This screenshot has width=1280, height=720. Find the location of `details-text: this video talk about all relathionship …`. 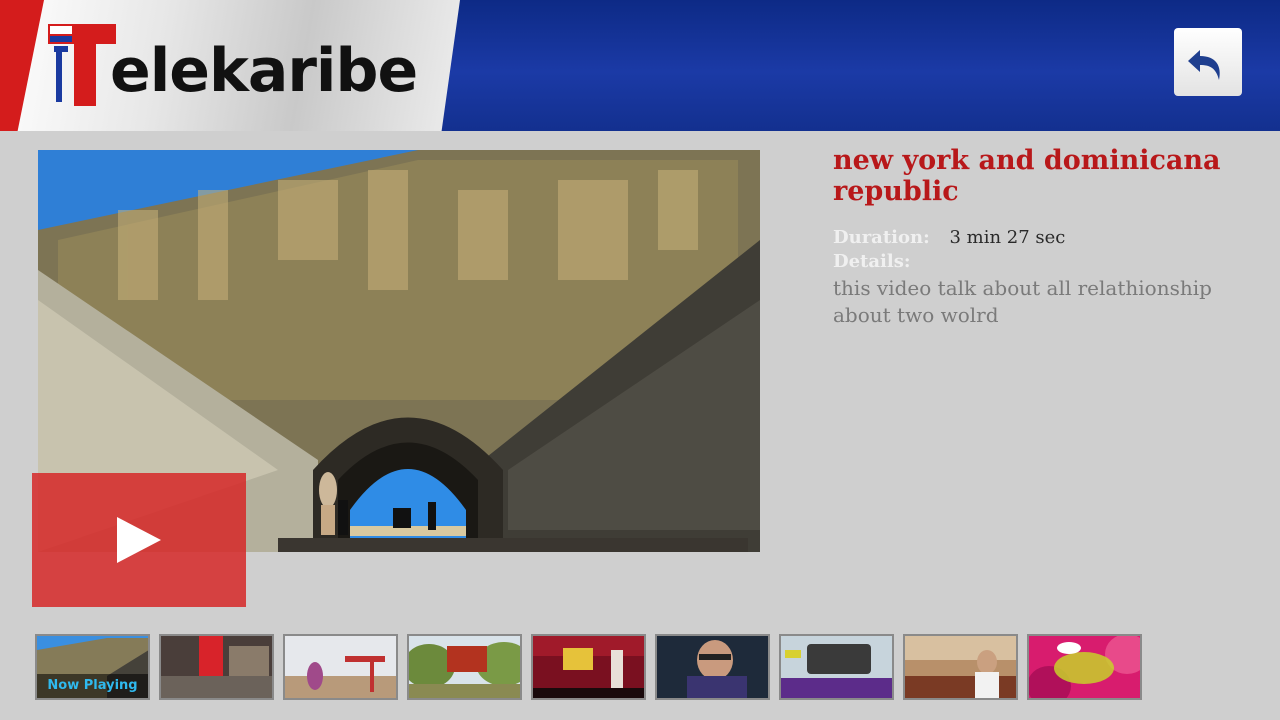

details-text: this video talk about all relathionship … is located at coordinates (1022, 301).